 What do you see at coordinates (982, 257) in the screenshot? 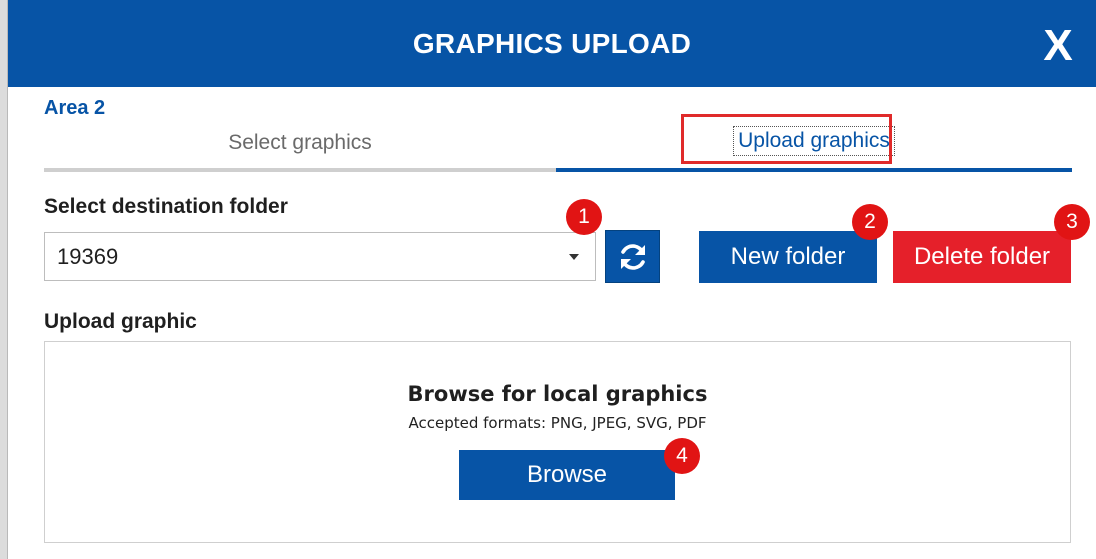
I see `delete-folder-button: Delete folder` at bounding box center [982, 257].